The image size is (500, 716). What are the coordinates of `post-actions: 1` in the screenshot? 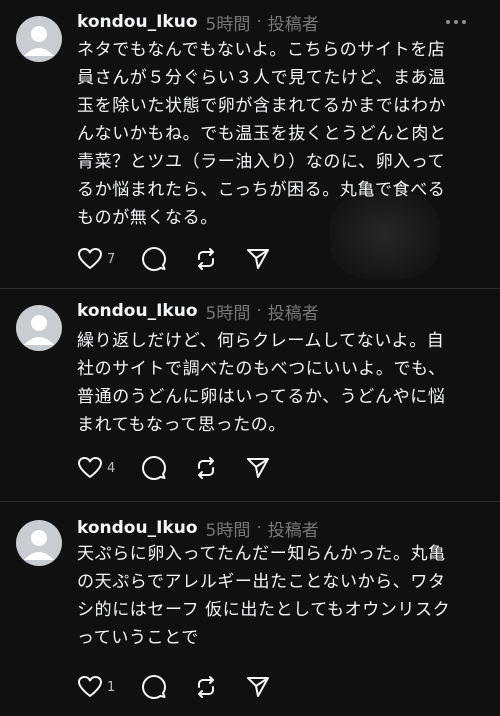 It's located at (187, 687).